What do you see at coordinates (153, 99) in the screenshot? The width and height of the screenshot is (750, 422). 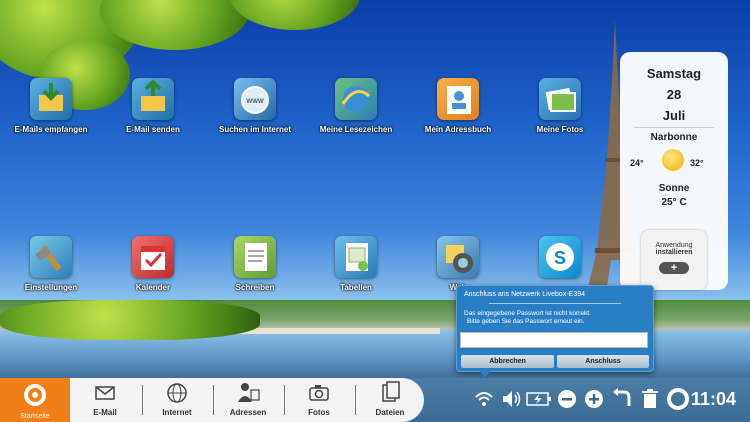 I see `email-send-icon` at bounding box center [153, 99].